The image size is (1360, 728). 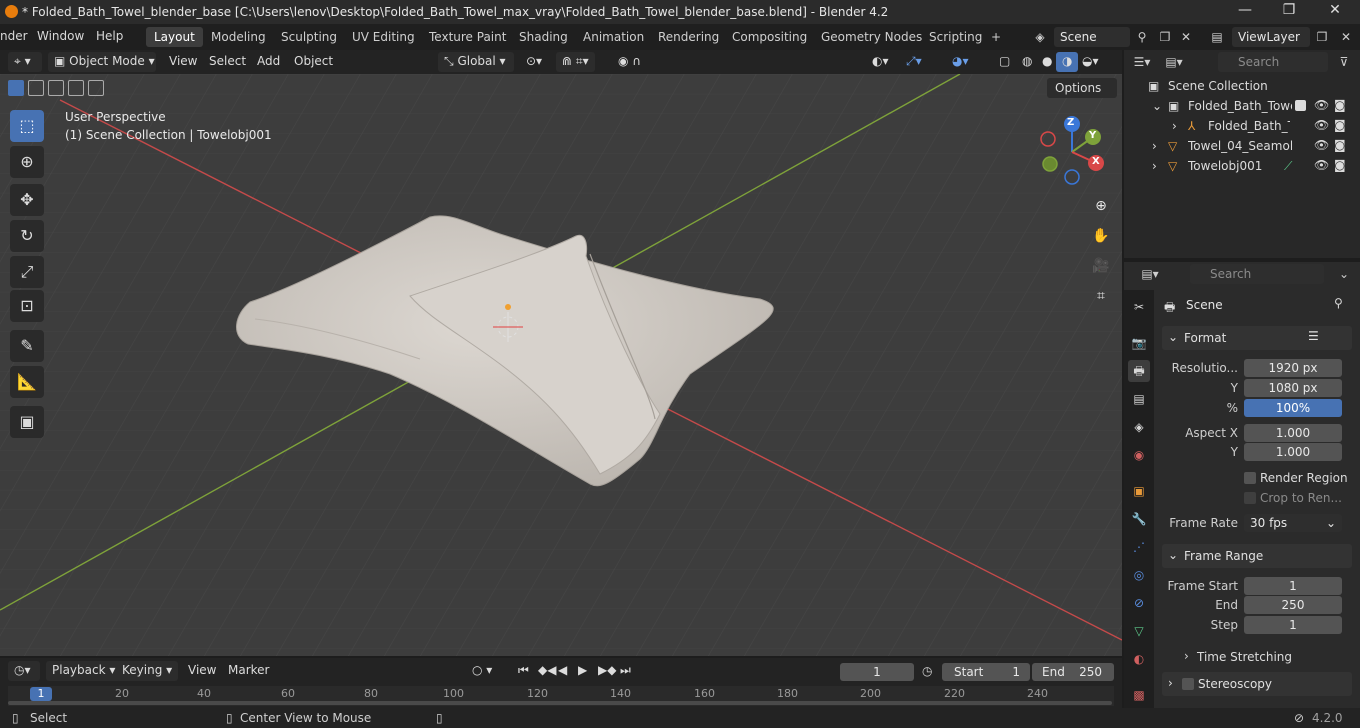 I want to click on delete-view-layer-icon: ✕, so click(x=1346, y=37).